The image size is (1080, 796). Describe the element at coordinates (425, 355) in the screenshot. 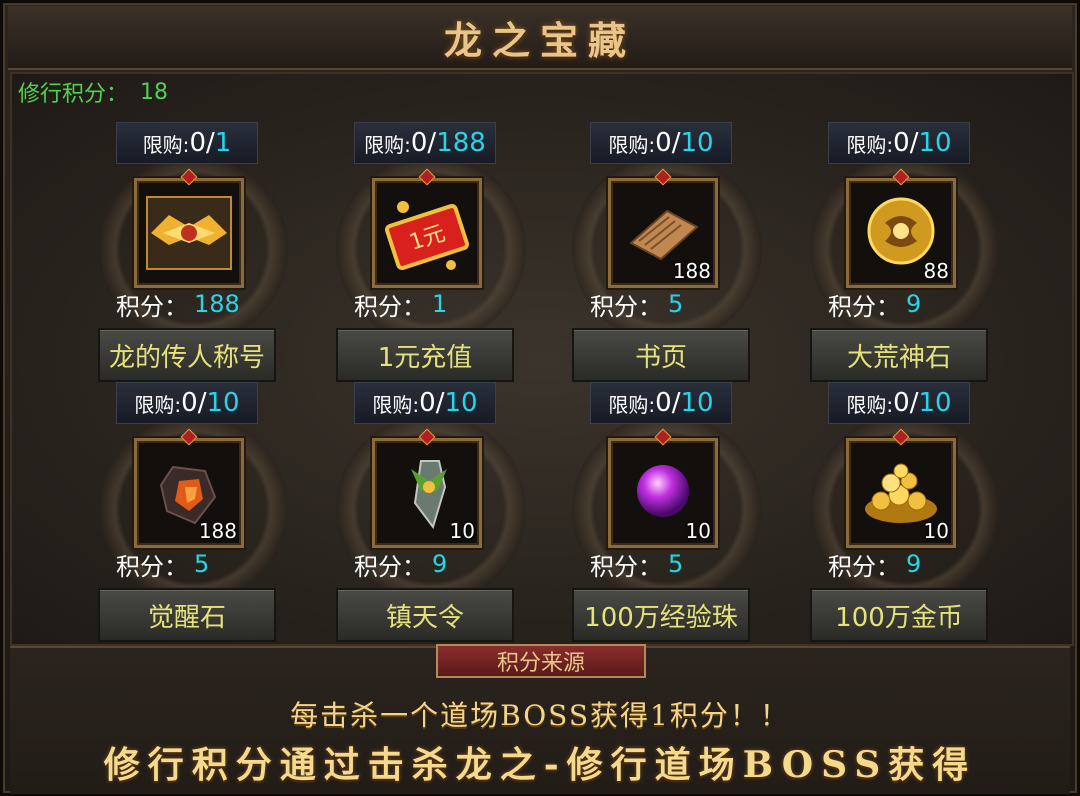

I see `buy-button: 1元充值` at that location.